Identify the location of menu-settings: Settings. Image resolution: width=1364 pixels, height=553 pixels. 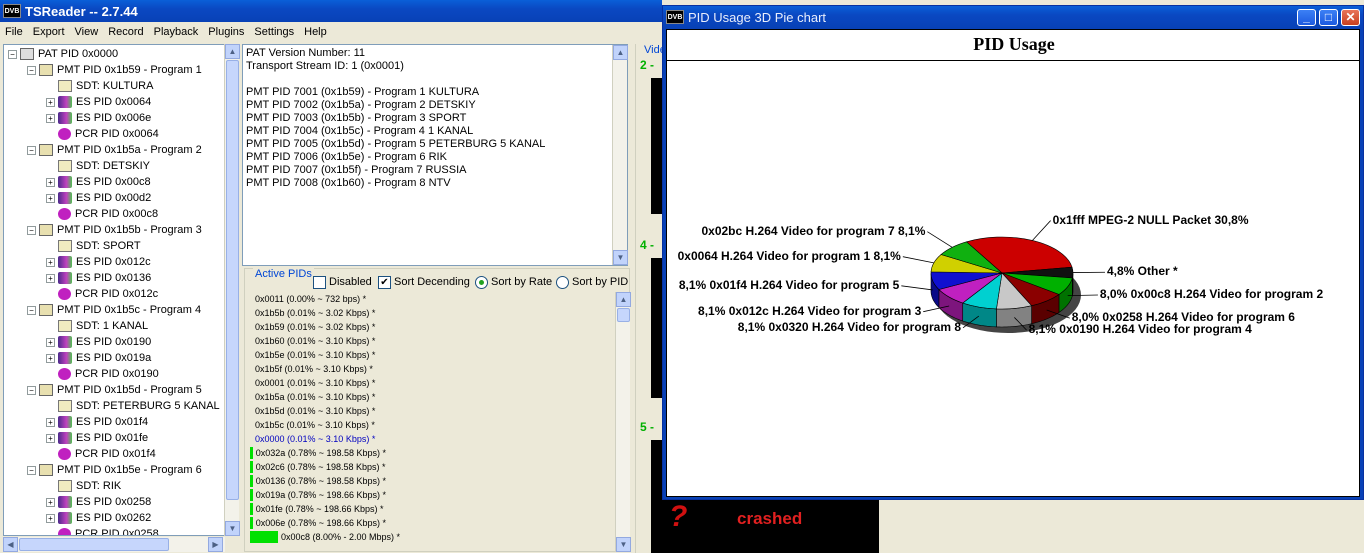
(274, 32).